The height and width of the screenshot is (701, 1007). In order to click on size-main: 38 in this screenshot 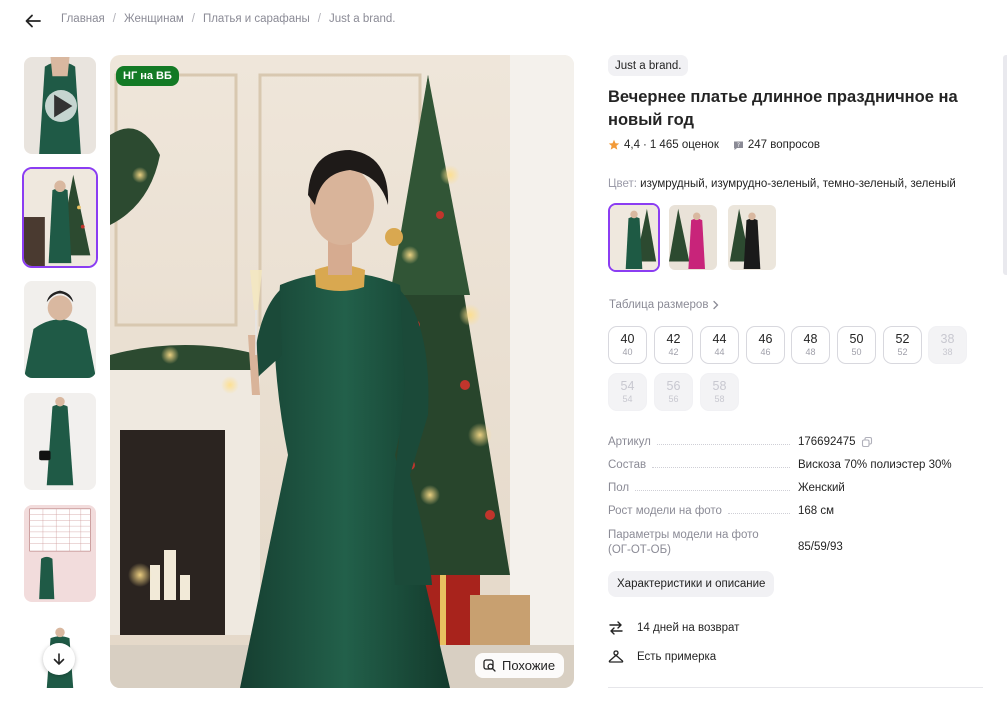, I will do `click(947, 338)`.